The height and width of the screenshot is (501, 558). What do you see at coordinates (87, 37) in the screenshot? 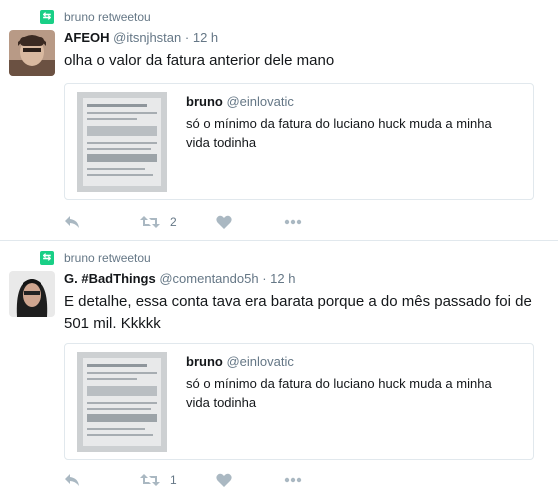
I see `author-name: AFEOH` at bounding box center [87, 37].